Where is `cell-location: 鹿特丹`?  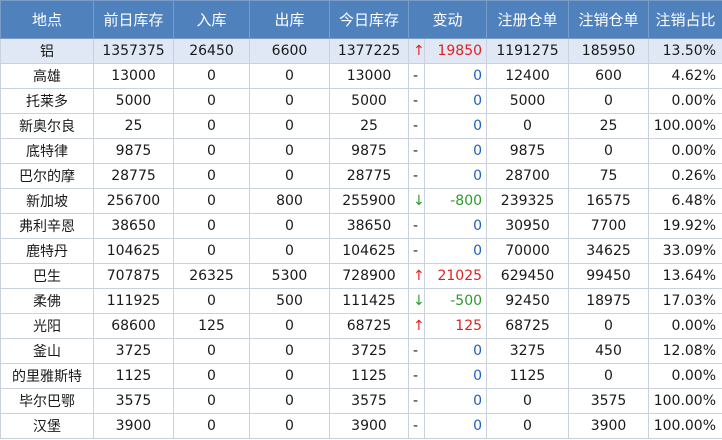 cell-location: 鹿特丹 is located at coordinates (47, 251).